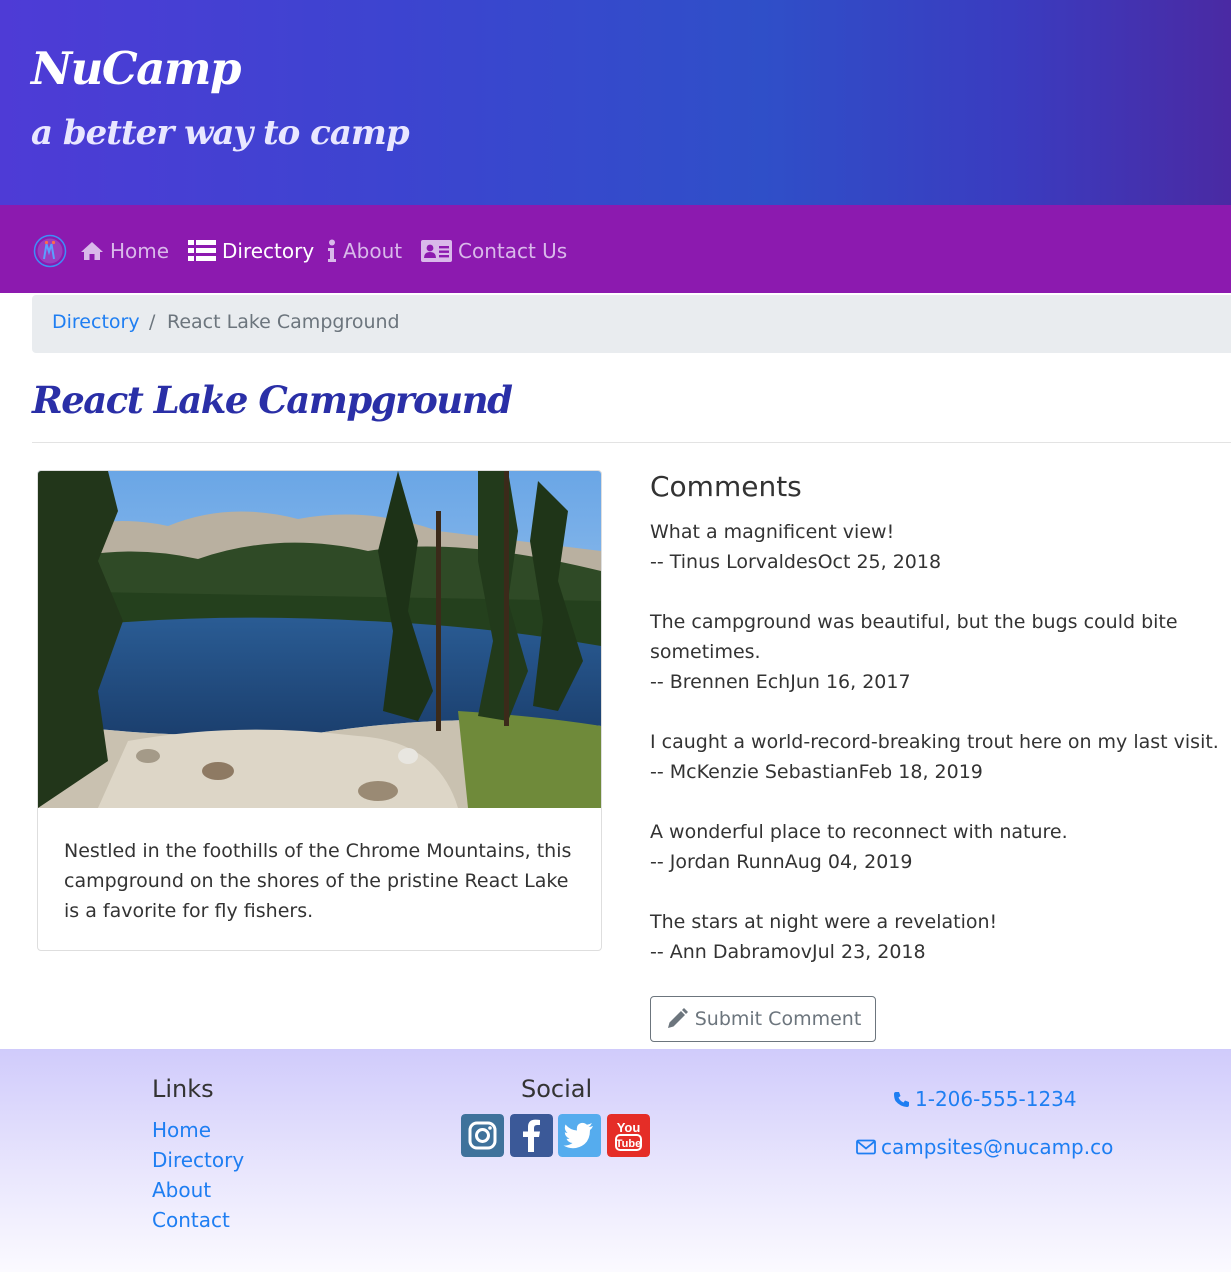 The image size is (1231, 1272). What do you see at coordinates (531, 1135) in the screenshot?
I see `facebook-icon` at bounding box center [531, 1135].